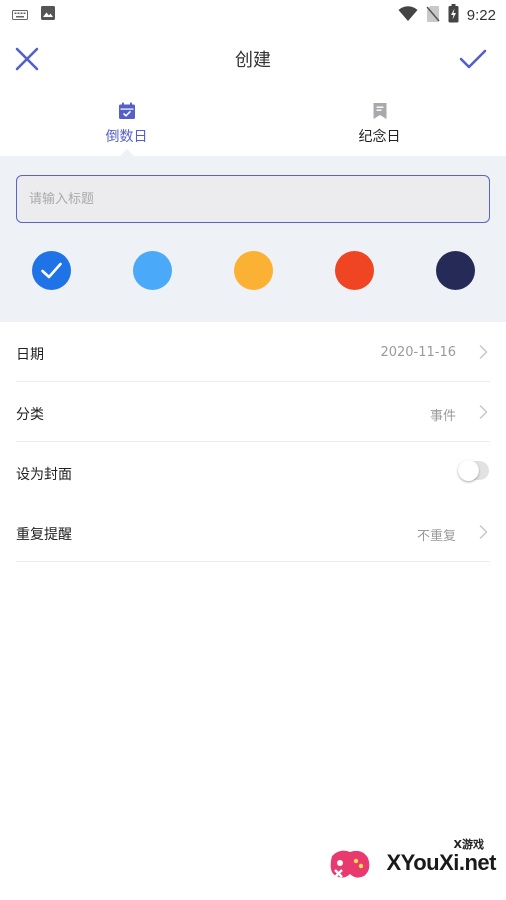 This screenshot has width=506, height=900. What do you see at coordinates (354, 270) in the screenshot?
I see `color-swatch-red` at bounding box center [354, 270].